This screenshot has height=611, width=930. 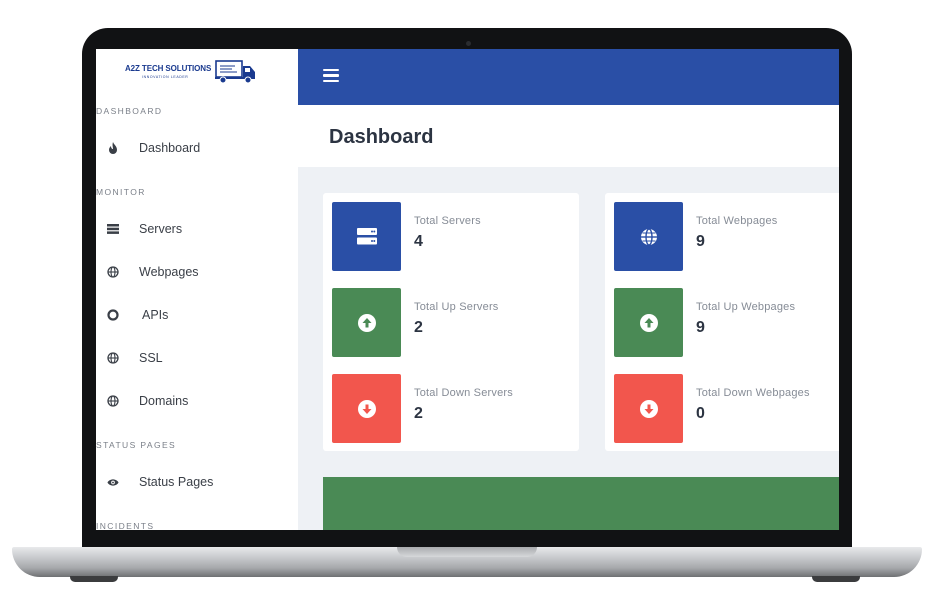 What do you see at coordinates (467, 552) in the screenshot?
I see `laptop-notch` at bounding box center [467, 552].